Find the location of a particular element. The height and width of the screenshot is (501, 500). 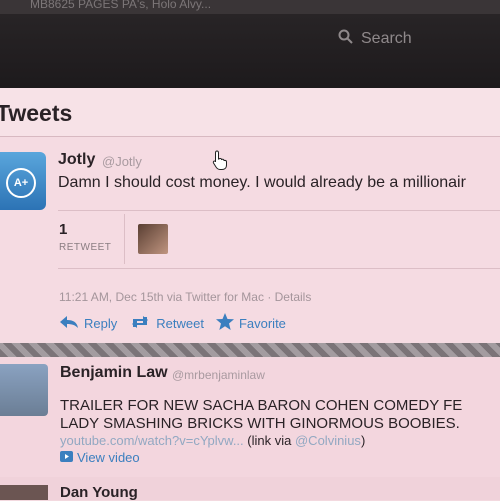

retweeter-avatar is located at coordinates (153, 239).